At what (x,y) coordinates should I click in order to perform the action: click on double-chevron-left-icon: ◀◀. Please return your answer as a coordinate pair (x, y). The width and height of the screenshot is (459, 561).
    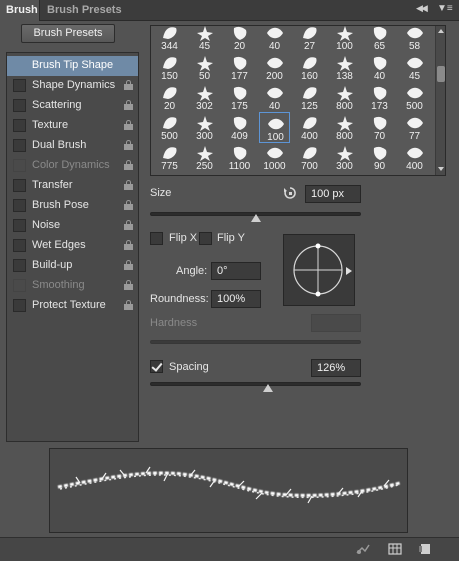
    Looking at the image, I should click on (422, 8).